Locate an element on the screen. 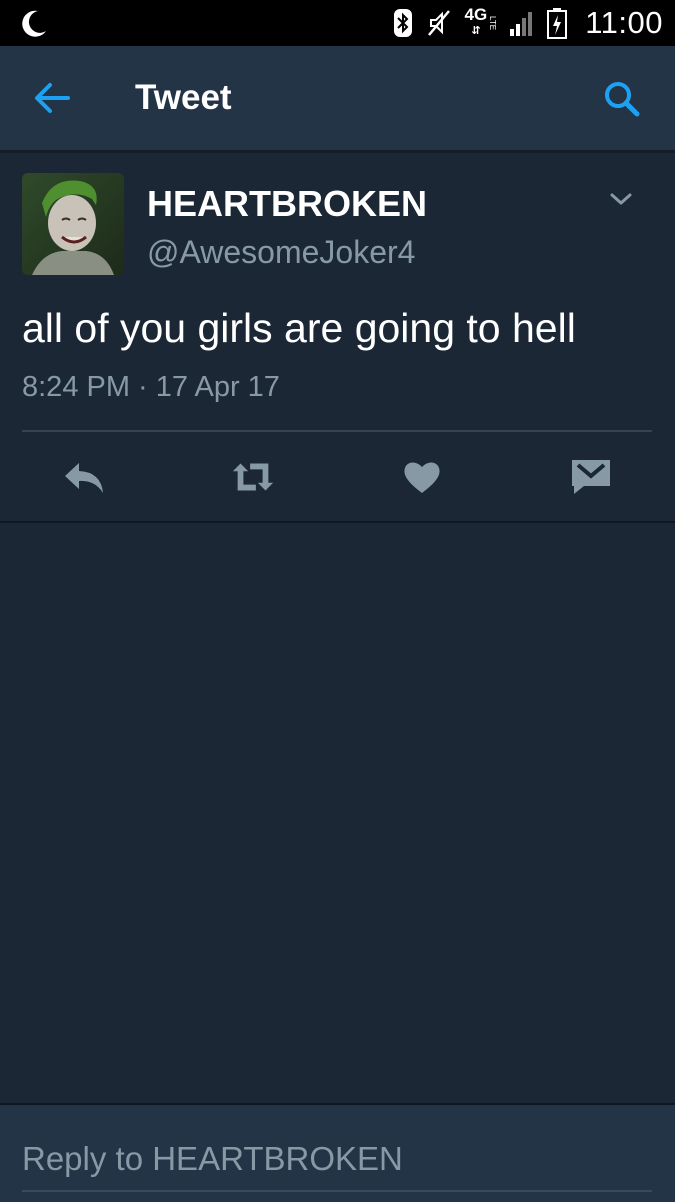 The width and height of the screenshot is (675, 1202). reply-underline is located at coordinates (337, 1191).